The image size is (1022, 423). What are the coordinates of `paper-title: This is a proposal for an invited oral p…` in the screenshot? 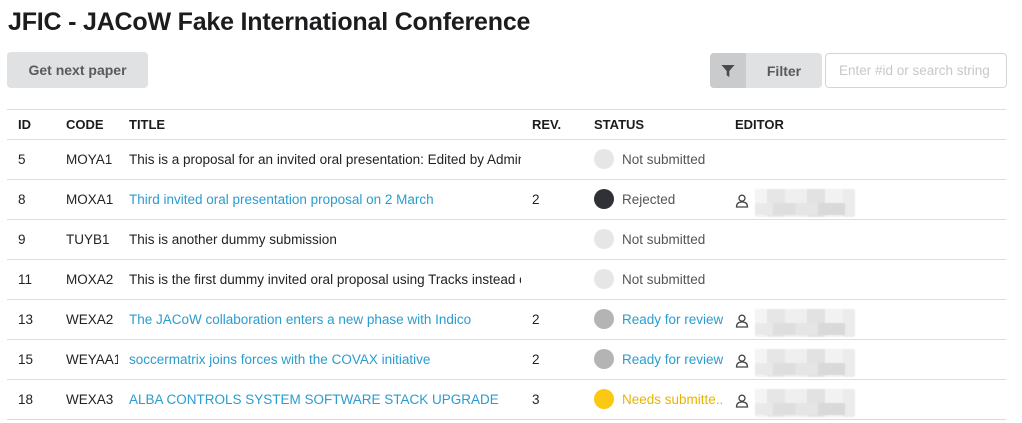 It's located at (325, 159).